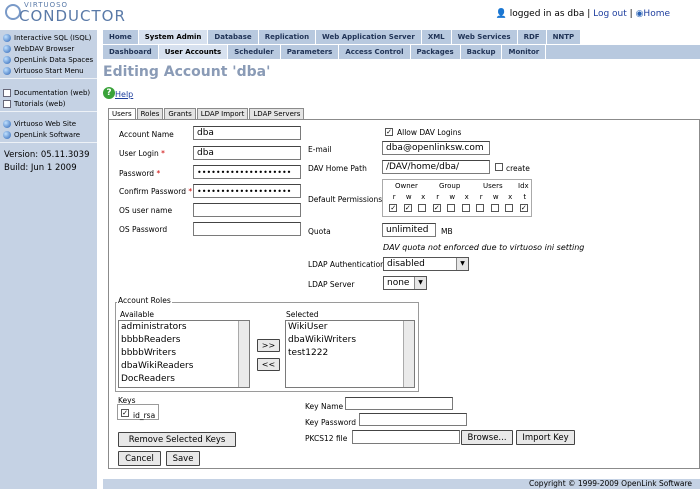 The image size is (700, 489). I want to click on selected-roles-list: WikiUser dbaWikiWriters test1222, so click(350, 354).